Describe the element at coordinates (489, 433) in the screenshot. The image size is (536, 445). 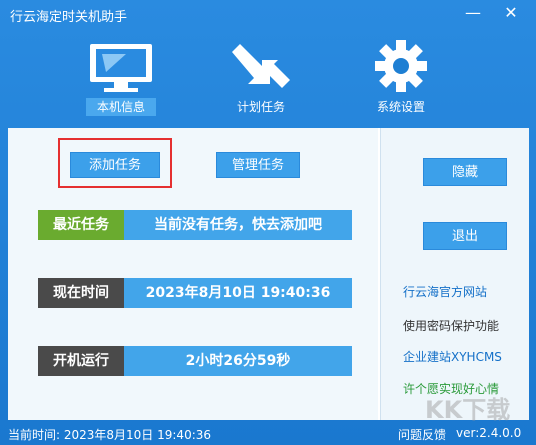
I see `version-label: ver:2.4.0.0` at that location.